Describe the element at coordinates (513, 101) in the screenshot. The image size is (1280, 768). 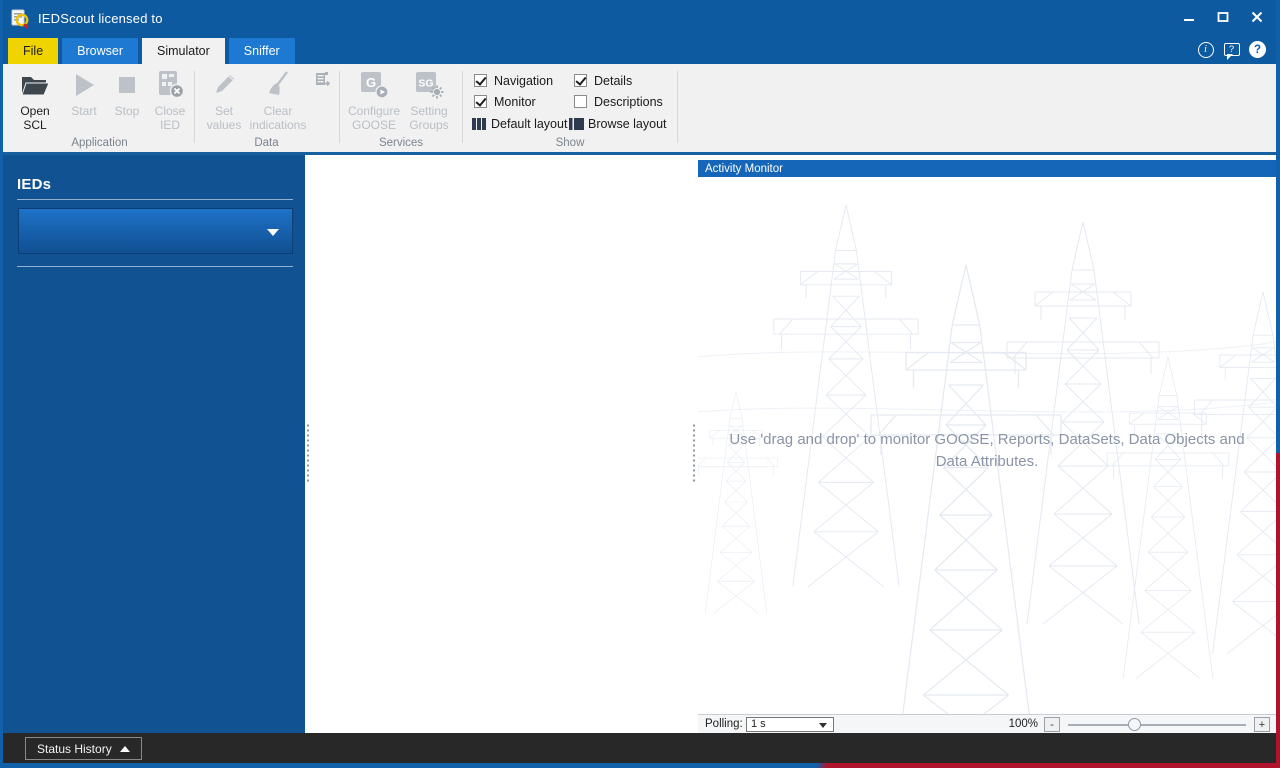
I see `checkbox-monitor: Monitor` at that location.